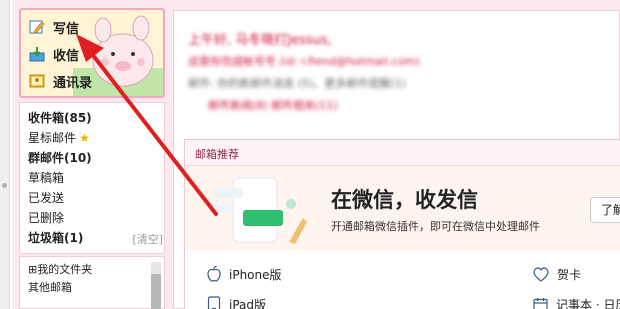 This screenshot has width=620, height=309. I want to click on app-ipad-label: iPad版, so click(248, 303).